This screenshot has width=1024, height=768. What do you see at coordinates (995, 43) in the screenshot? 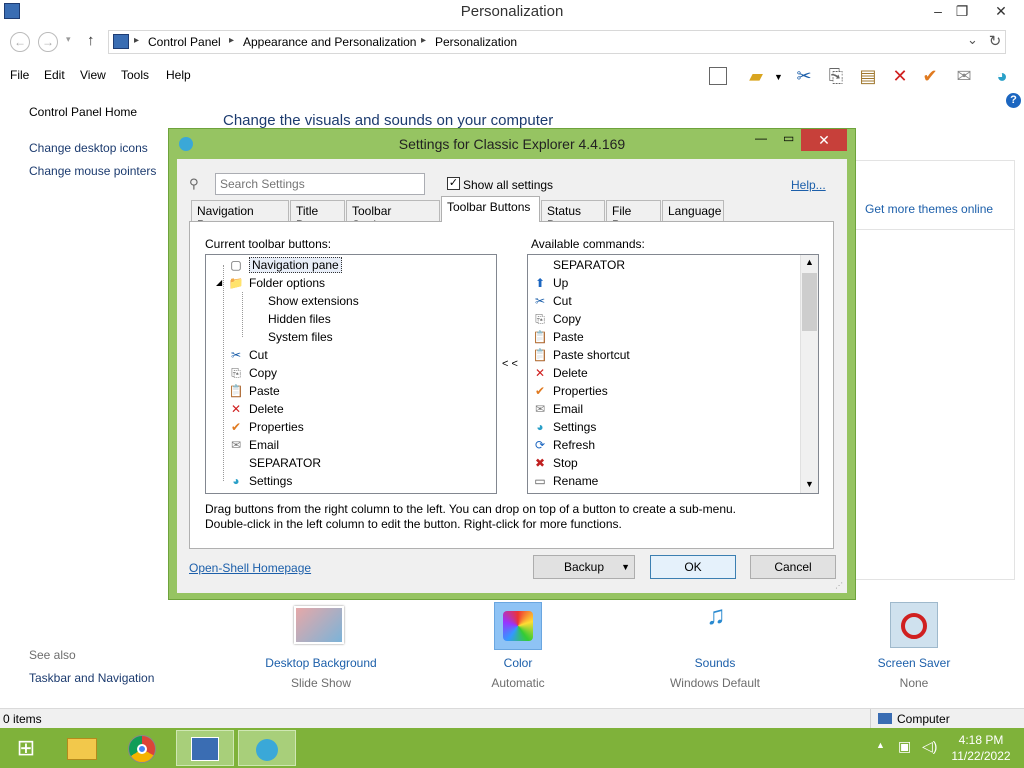
I see `refresh-button: ↻` at bounding box center [995, 43].